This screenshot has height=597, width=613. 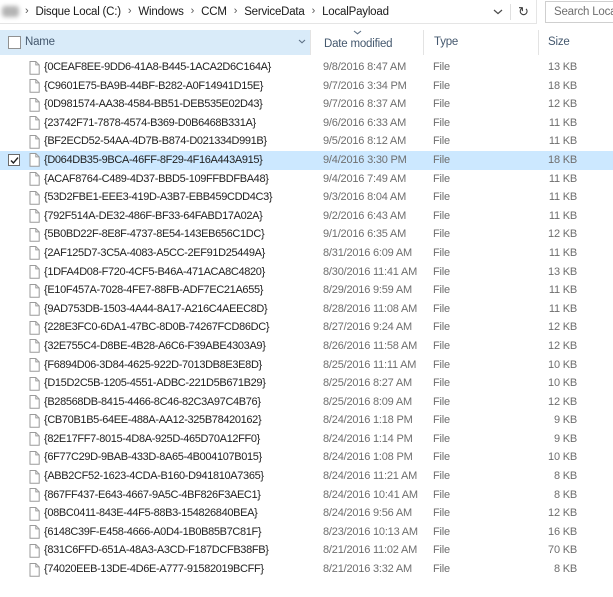 I want to click on file-name: {831C6FFD-651A-48A3-A3CD-F187DCFB38FB}, so click(x=156, y=550).